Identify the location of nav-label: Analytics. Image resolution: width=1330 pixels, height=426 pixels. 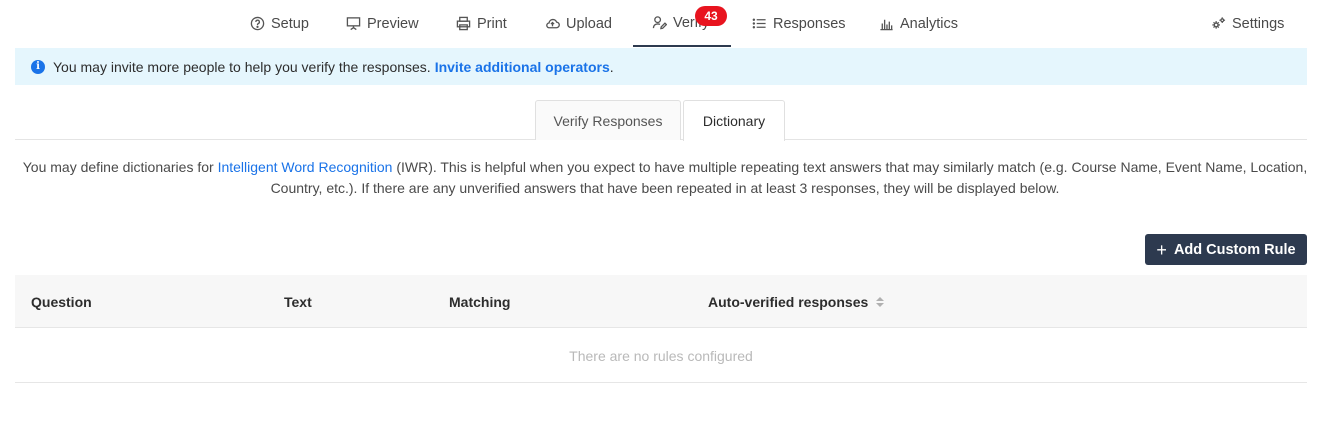
(929, 23).